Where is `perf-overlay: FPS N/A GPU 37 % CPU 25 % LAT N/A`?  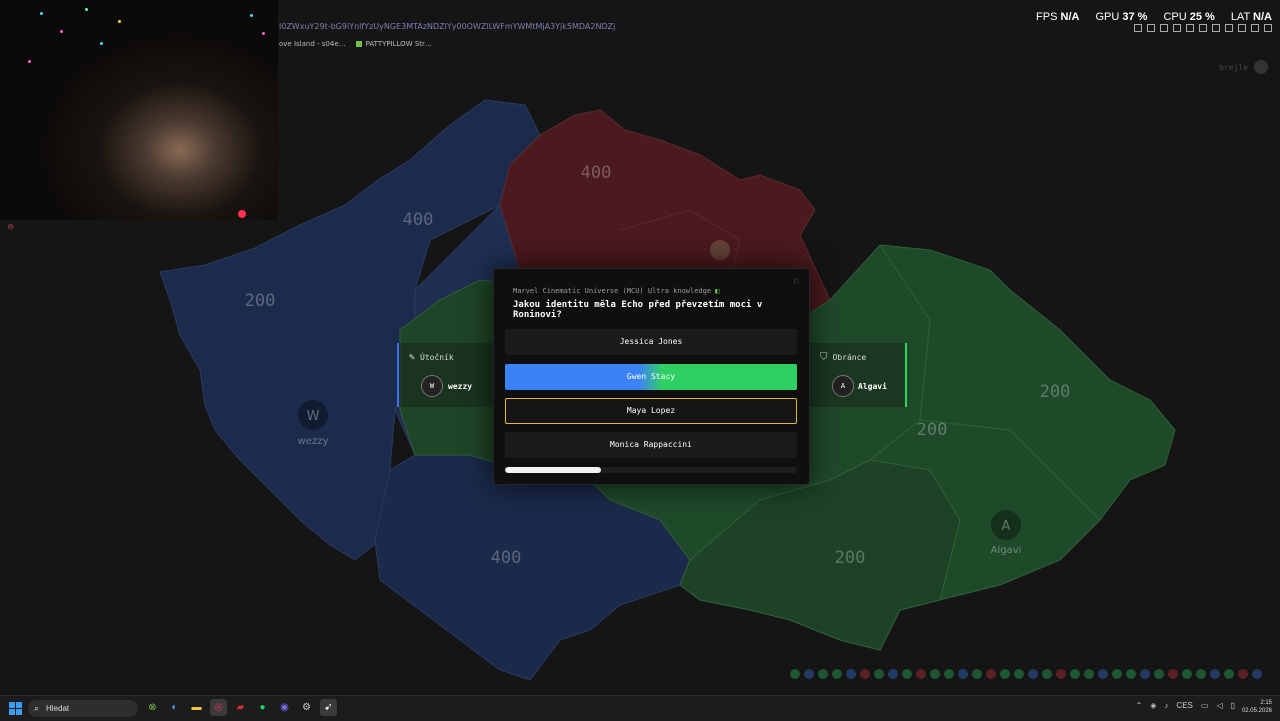 perf-overlay: FPS N/A GPU 37 % CPU 25 % LAT N/A is located at coordinates (1154, 17).